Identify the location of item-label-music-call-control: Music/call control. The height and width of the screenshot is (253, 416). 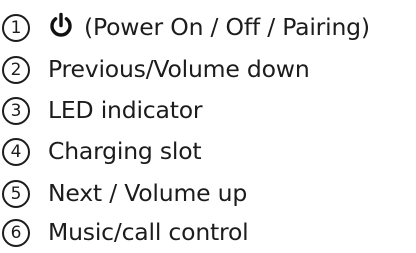
(148, 232).